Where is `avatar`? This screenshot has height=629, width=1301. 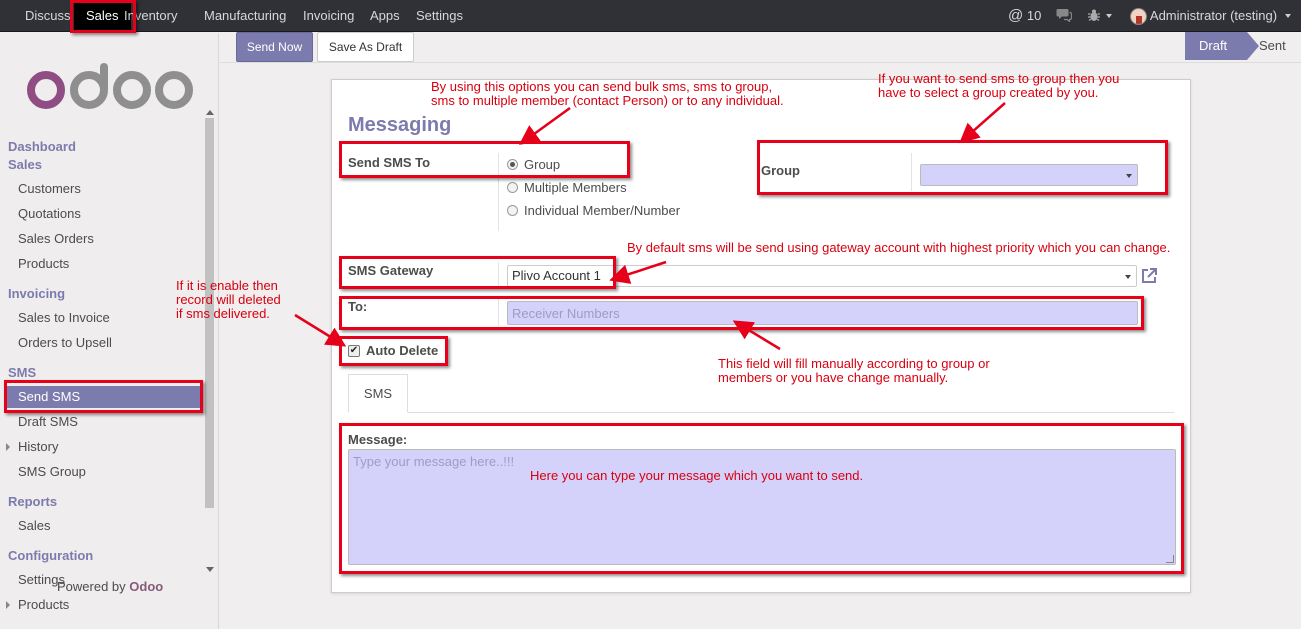
avatar is located at coordinates (1138, 17).